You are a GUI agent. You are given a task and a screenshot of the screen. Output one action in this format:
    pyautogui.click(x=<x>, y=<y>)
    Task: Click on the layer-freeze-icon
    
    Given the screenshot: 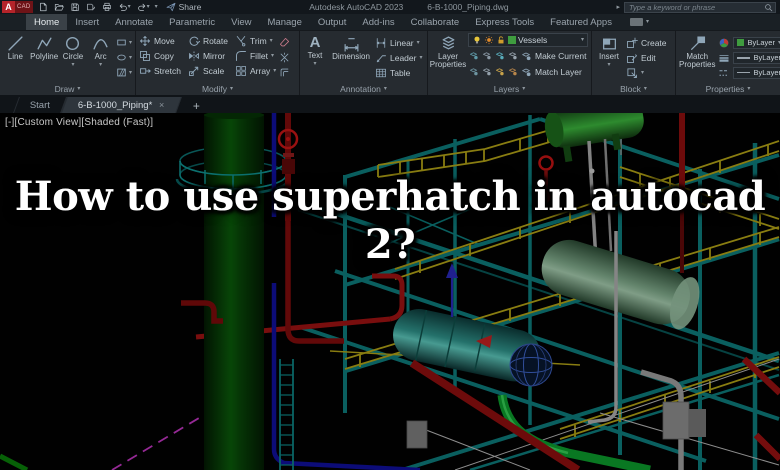 What is the action you would take?
    pyautogui.click(x=499, y=55)
    